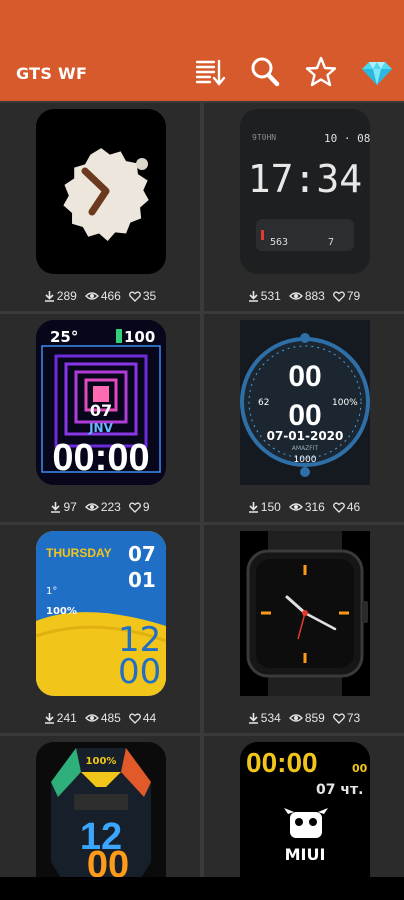  What do you see at coordinates (202, 888) in the screenshot?
I see `system-nav-bar` at bounding box center [202, 888].